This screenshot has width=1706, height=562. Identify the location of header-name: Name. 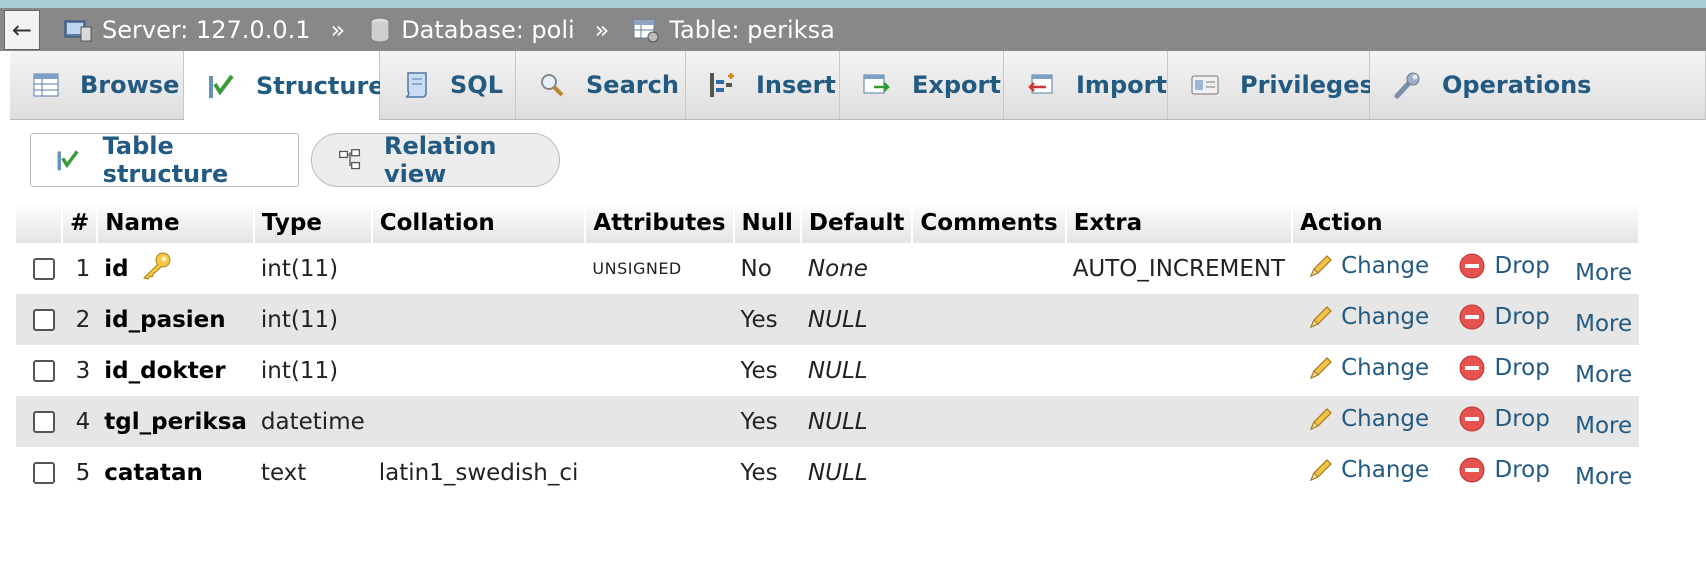
(176, 222).